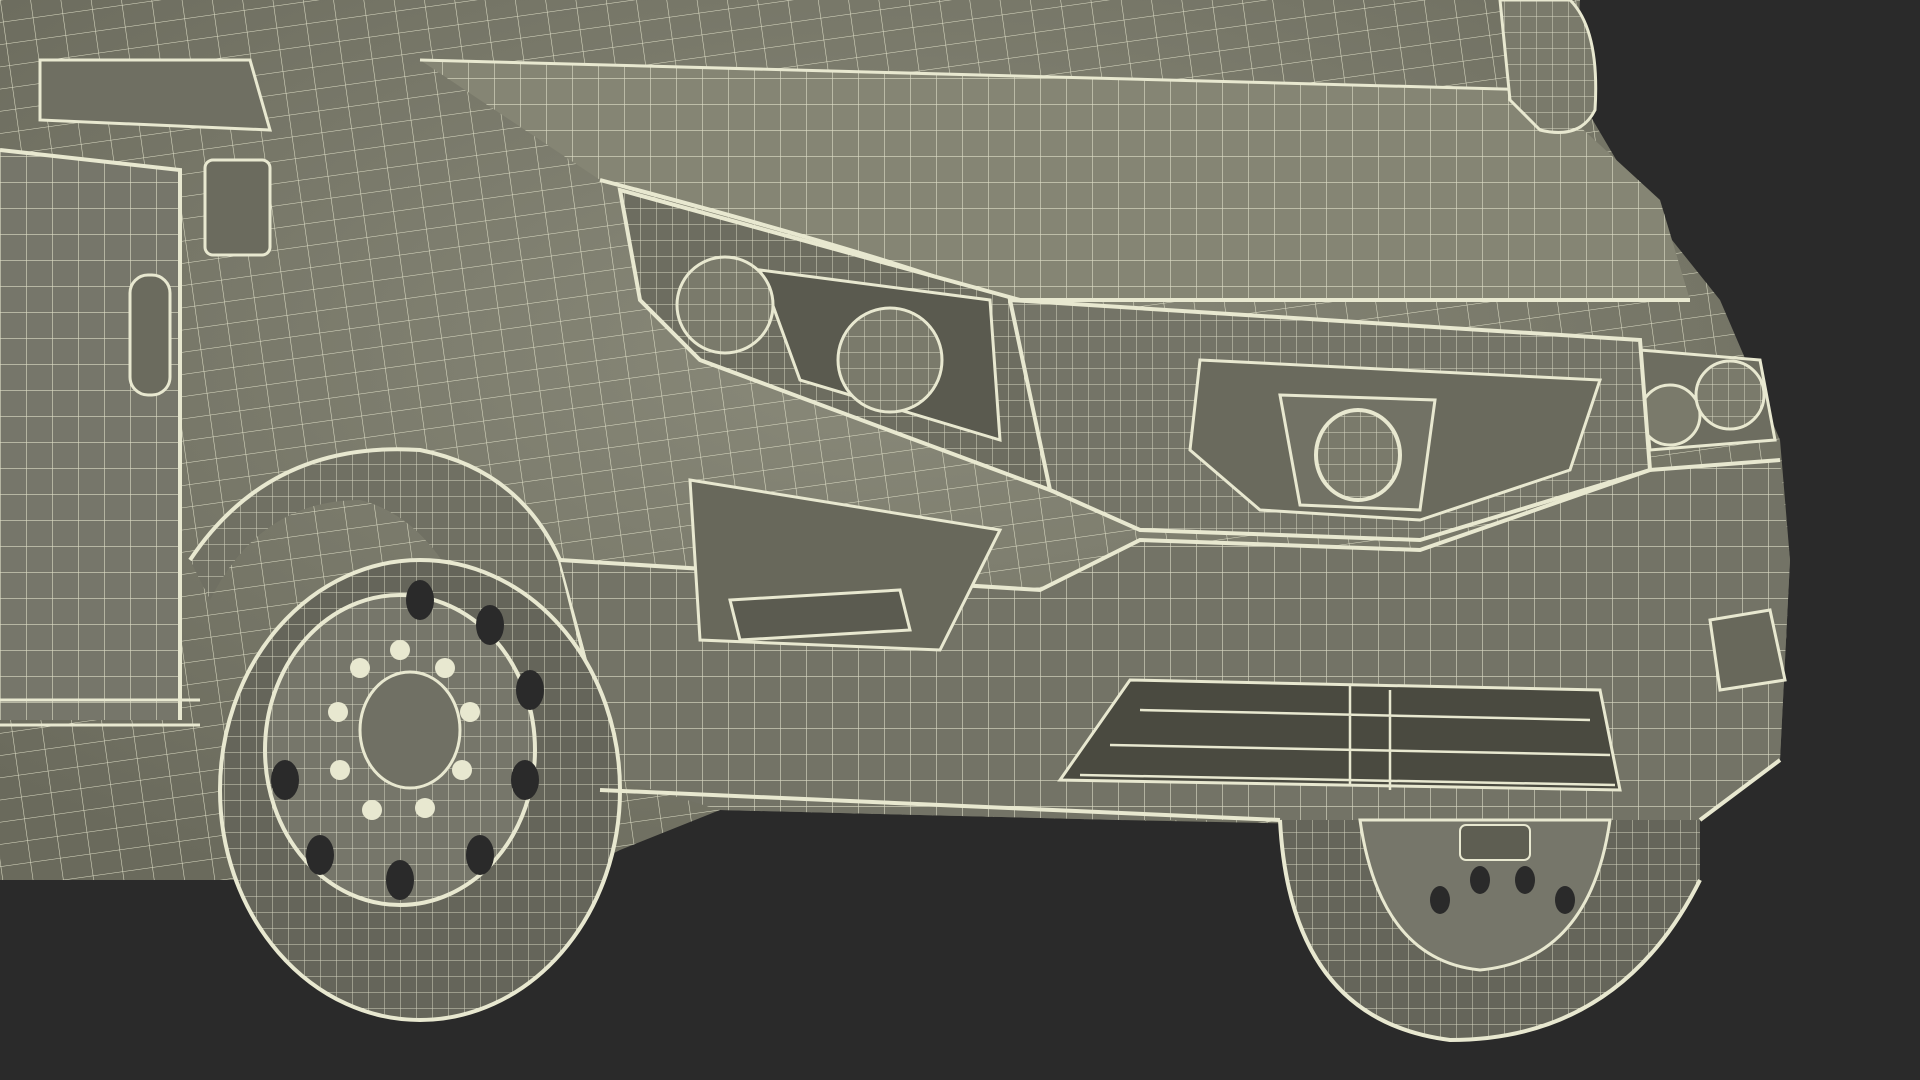 This screenshot has height=1080, width=1920. What do you see at coordinates (237, 207) in the screenshot?
I see `door-hinge` at bounding box center [237, 207].